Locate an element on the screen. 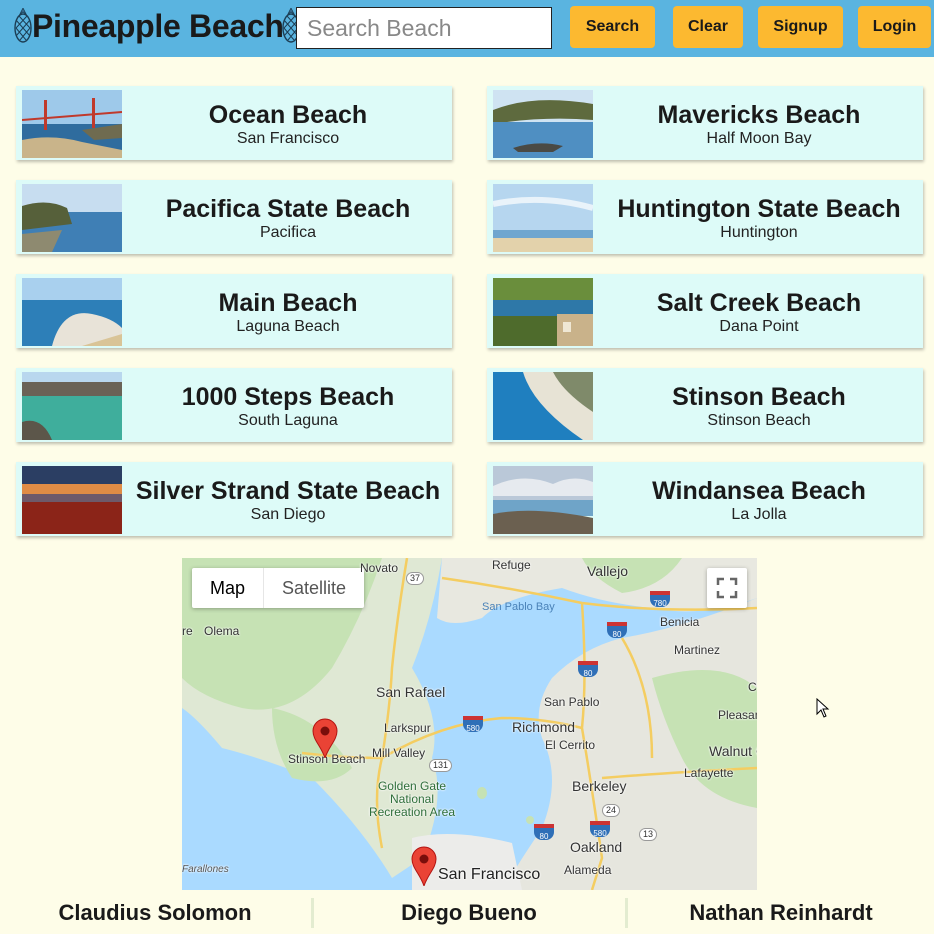  beach-card-stinson-beach: Stinson Beach Stinson Beach is located at coordinates (705, 405).